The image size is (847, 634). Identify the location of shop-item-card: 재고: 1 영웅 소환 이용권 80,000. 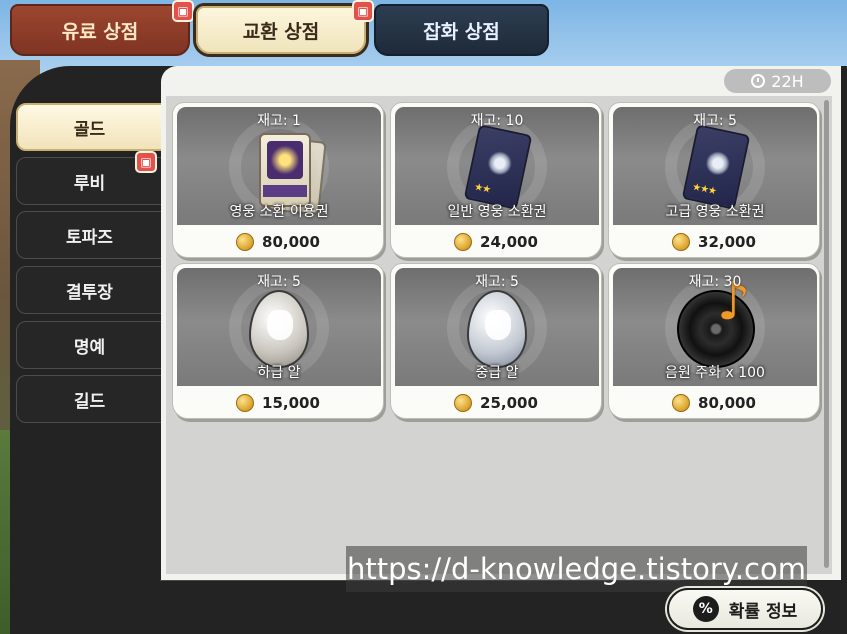
(278, 180).